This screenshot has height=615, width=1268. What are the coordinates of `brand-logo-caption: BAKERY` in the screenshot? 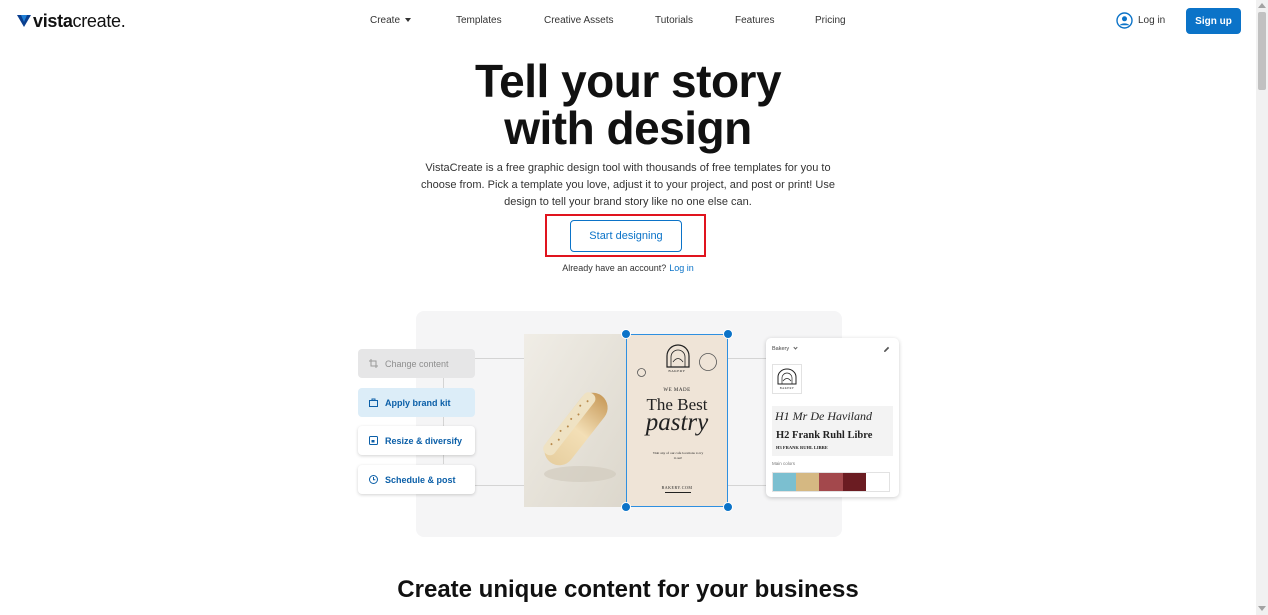 It's located at (787, 388).